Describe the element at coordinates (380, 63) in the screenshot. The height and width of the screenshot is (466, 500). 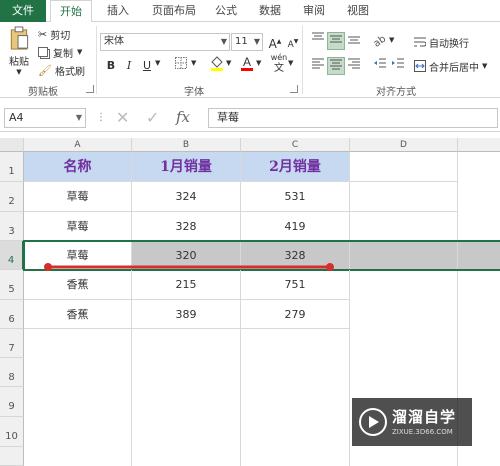
I see `decrease-indent-icon` at that location.